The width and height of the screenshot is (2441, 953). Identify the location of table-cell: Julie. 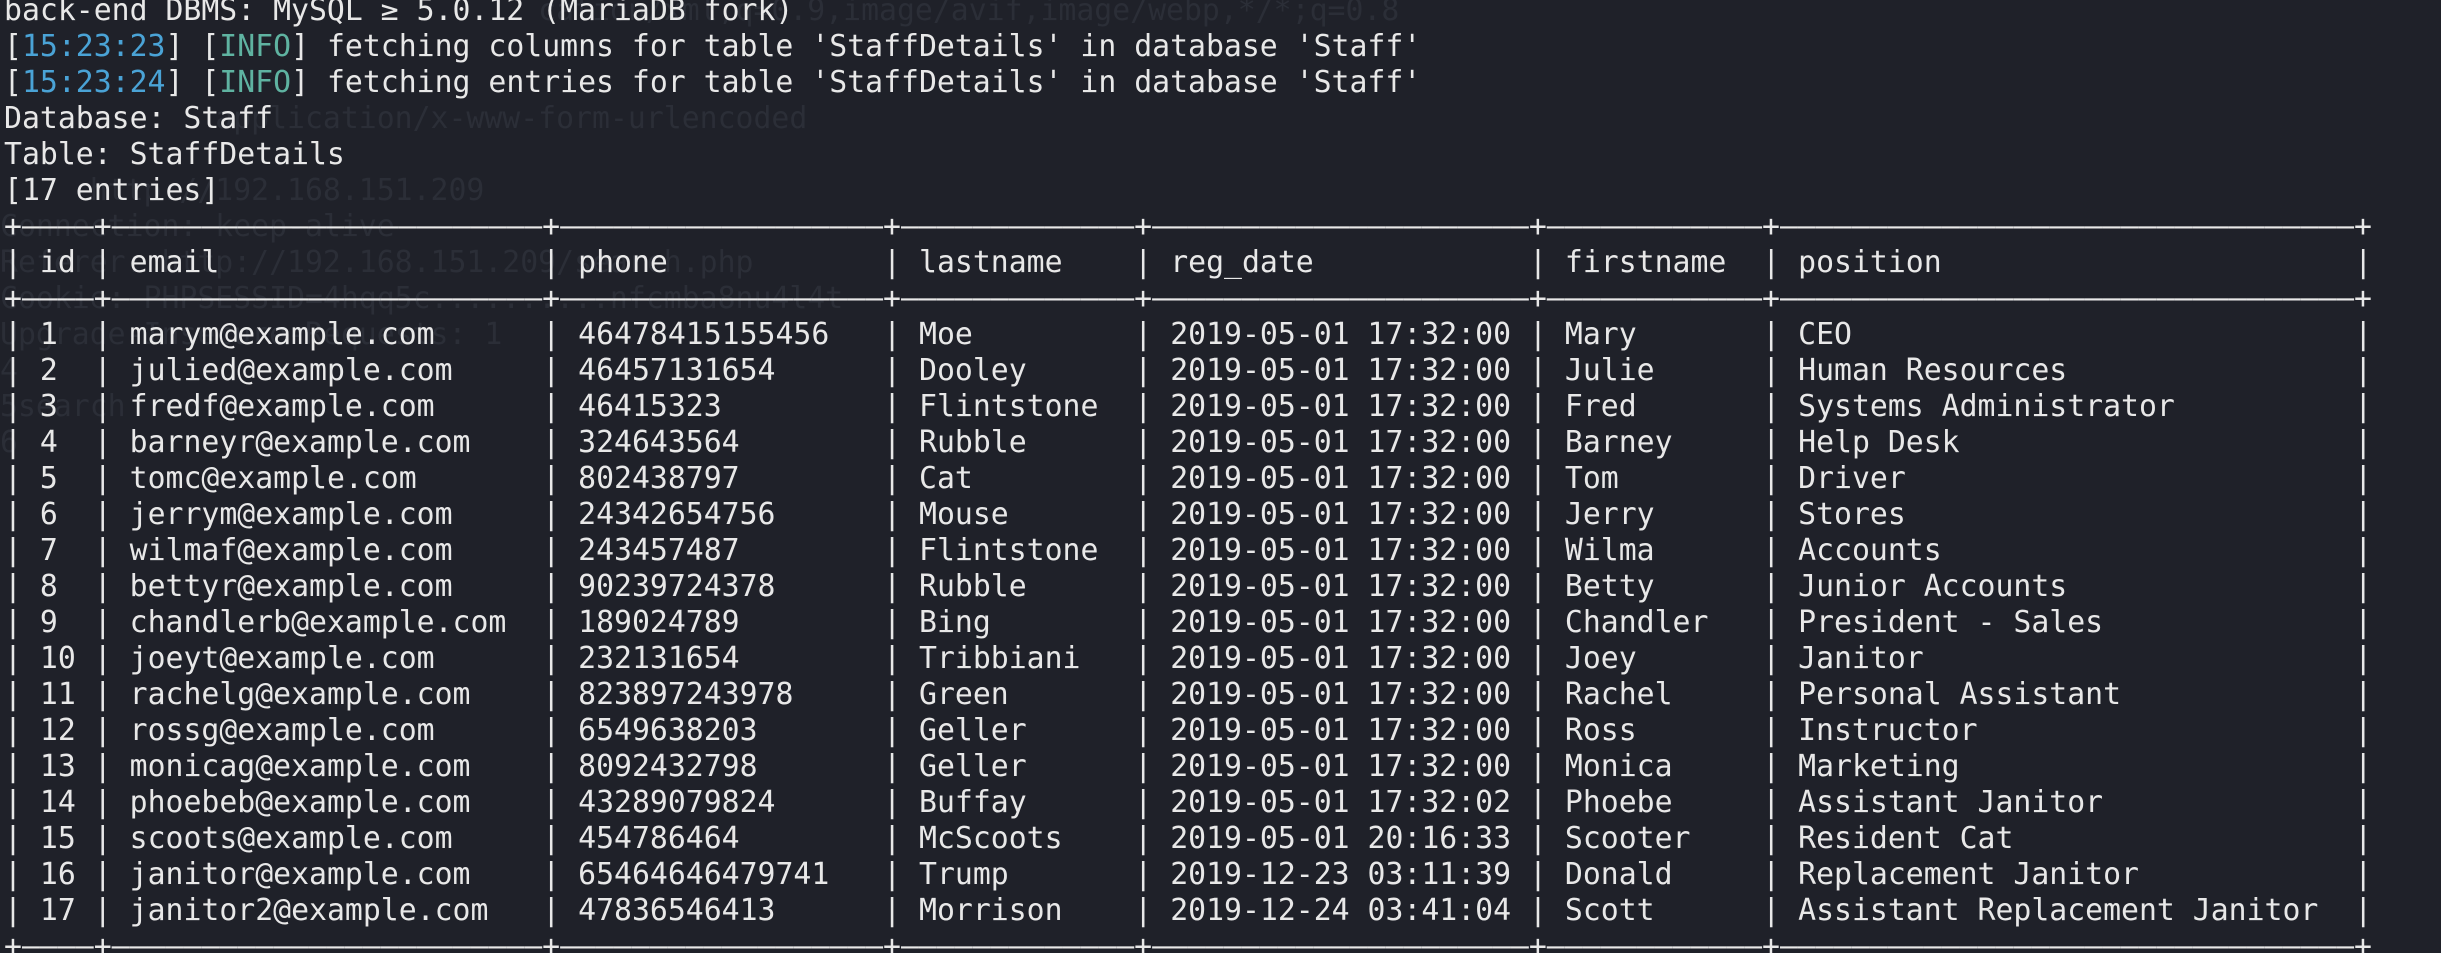
(1609, 370).